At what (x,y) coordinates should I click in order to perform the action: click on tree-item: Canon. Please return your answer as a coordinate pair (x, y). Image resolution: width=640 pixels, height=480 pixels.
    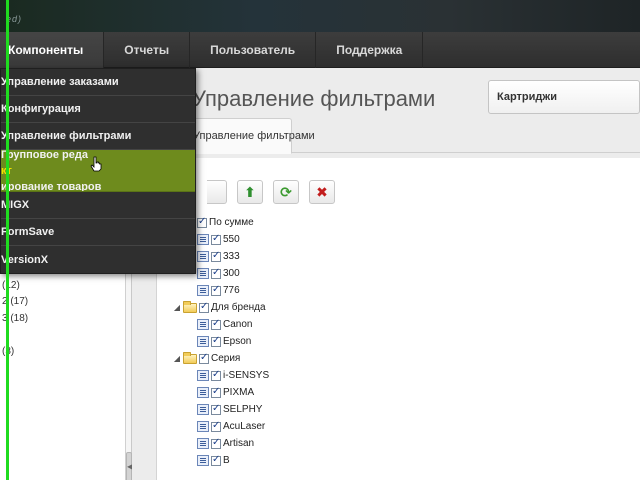
    Looking at the image, I should click on (224, 324).